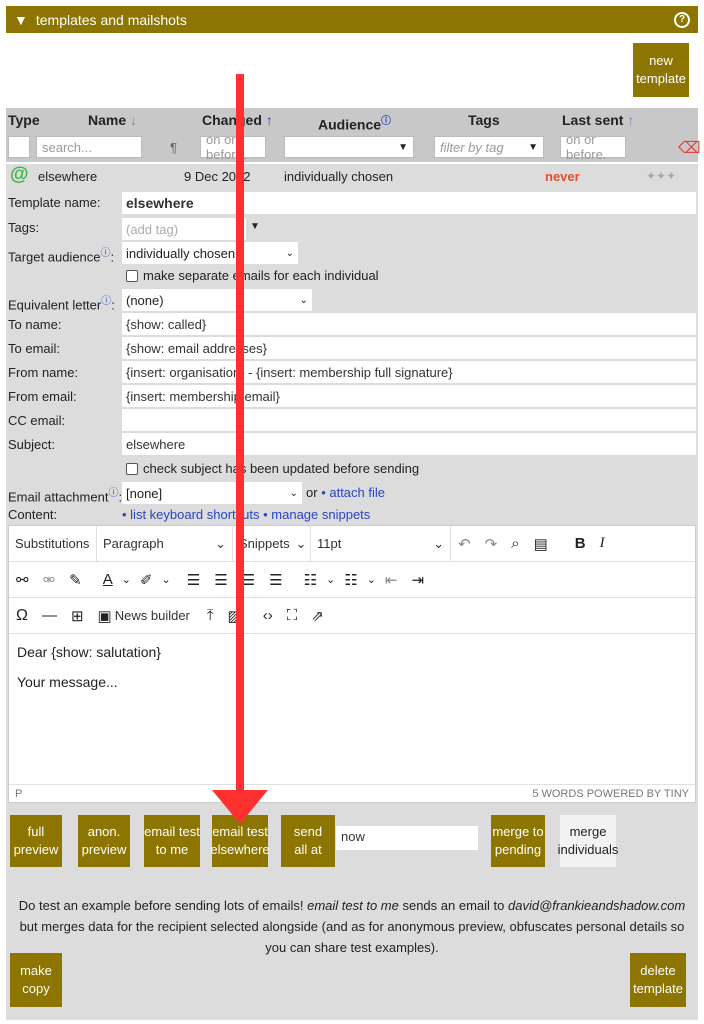  What do you see at coordinates (210, 615) in the screenshot?
I see `upload-icon: ⤒` at bounding box center [210, 615].